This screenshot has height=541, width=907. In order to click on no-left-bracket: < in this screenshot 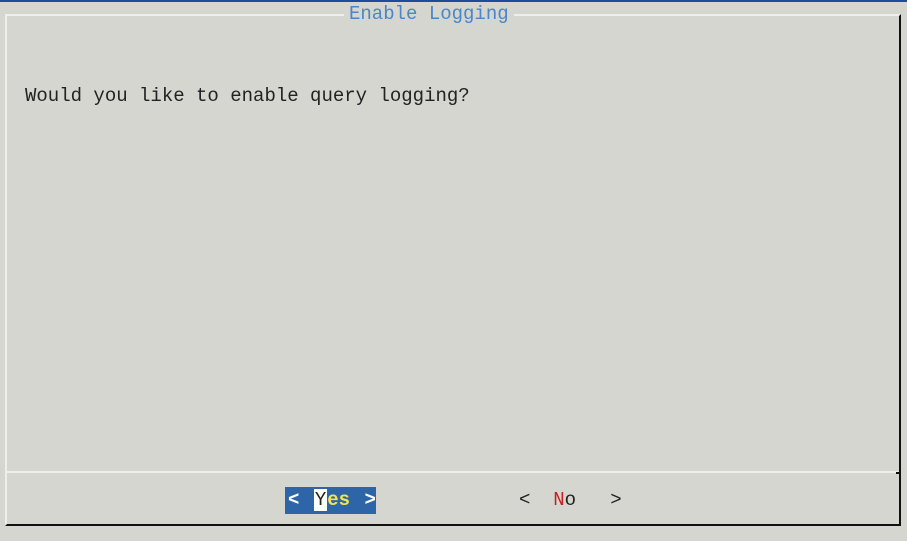, I will do `click(525, 500)`.